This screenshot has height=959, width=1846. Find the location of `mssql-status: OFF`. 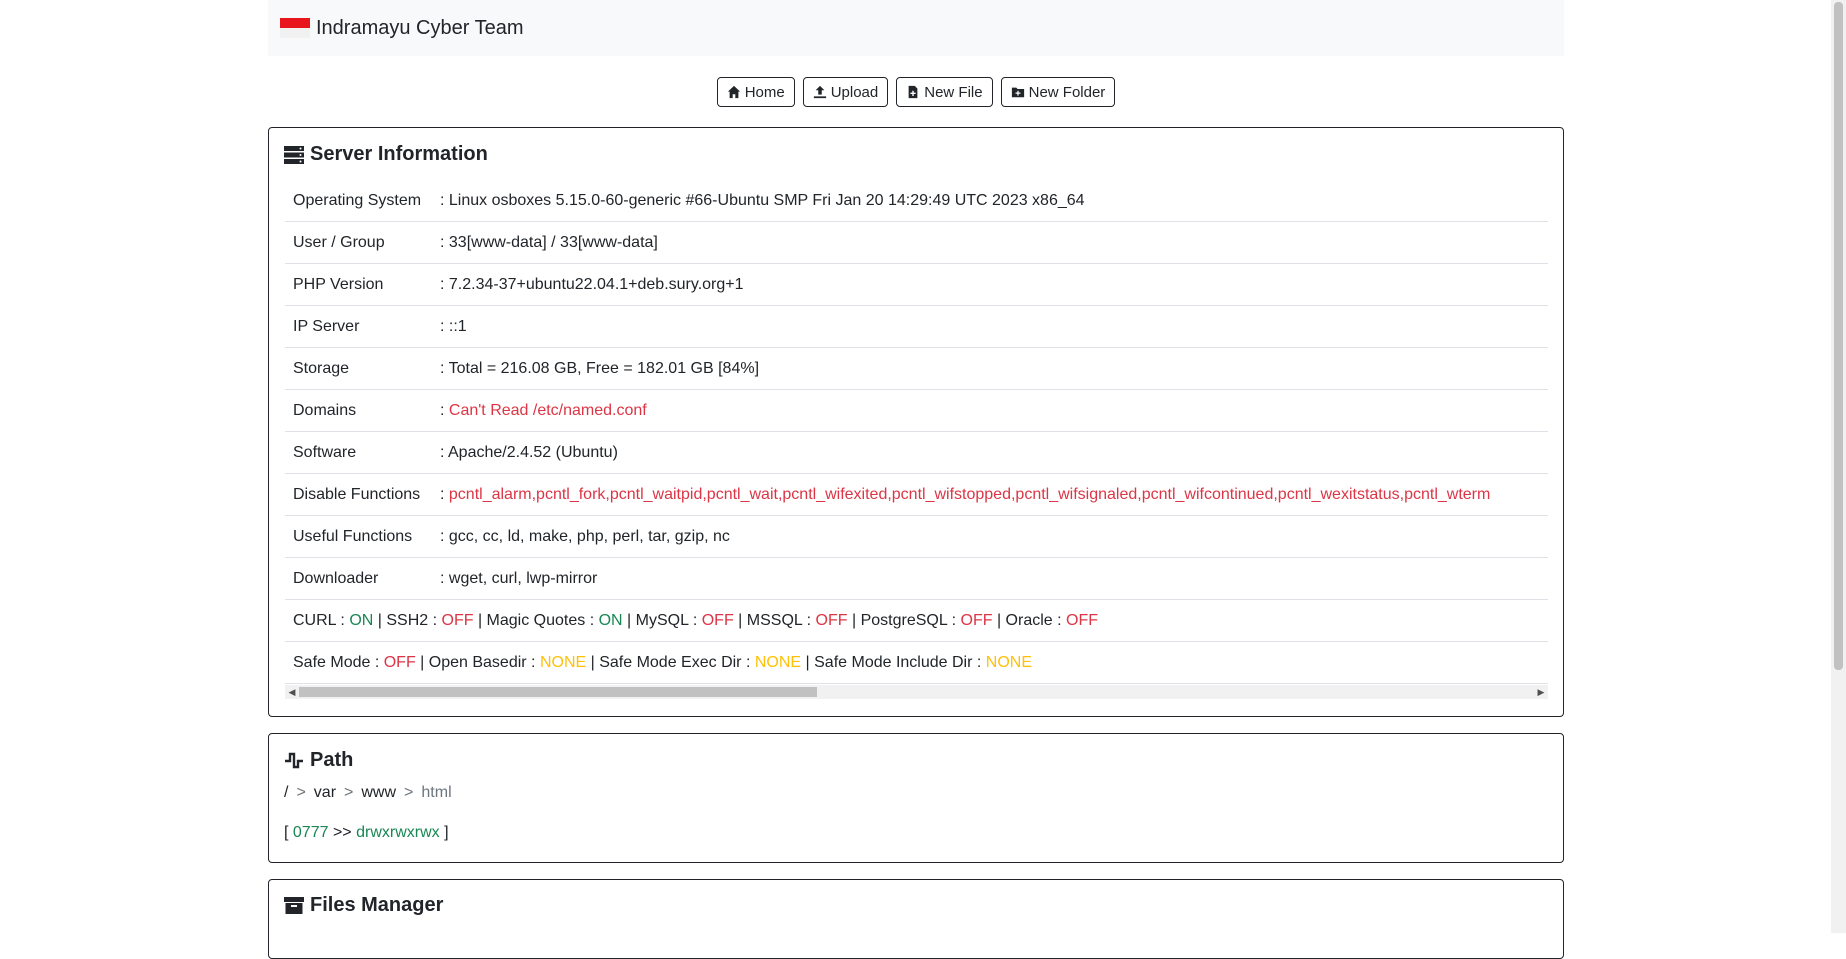

mssql-status: OFF is located at coordinates (831, 620).